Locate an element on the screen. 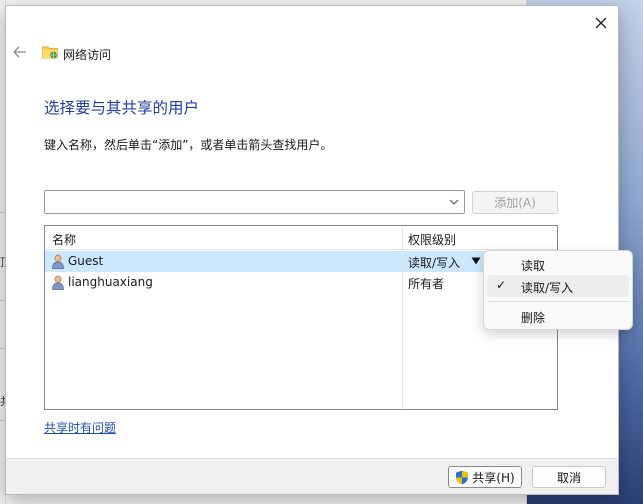 This screenshot has height=504, width=643. column-header-name: 名称 is located at coordinates (64, 239).